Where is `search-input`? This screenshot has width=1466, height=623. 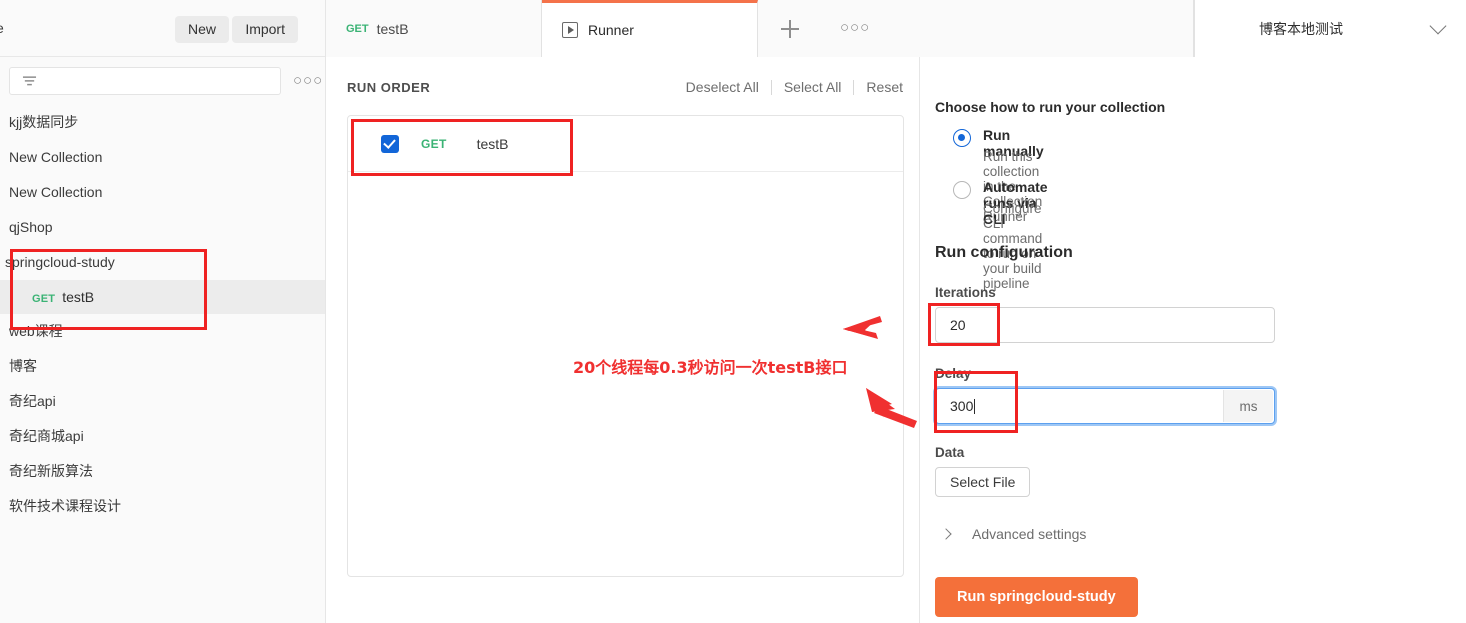 search-input is located at coordinates (145, 81).